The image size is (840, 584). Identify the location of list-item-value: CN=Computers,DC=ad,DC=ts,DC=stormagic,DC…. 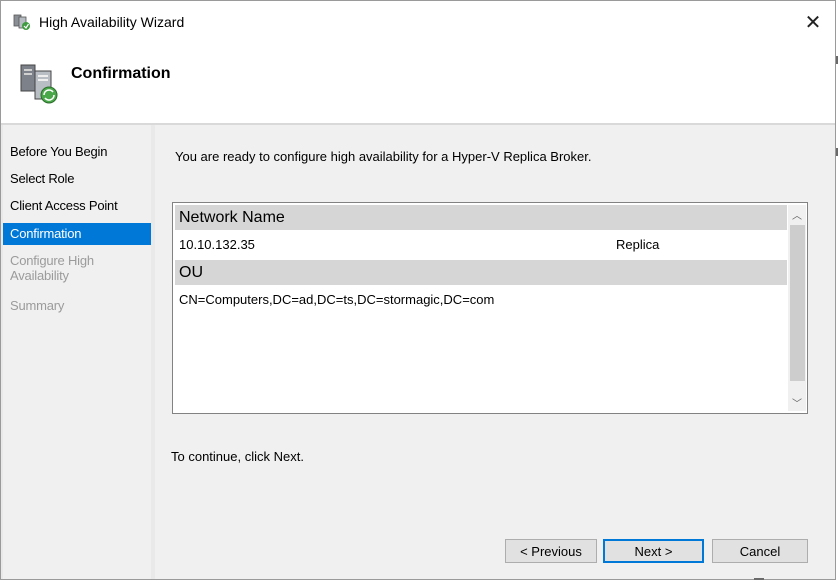
(337, 299).